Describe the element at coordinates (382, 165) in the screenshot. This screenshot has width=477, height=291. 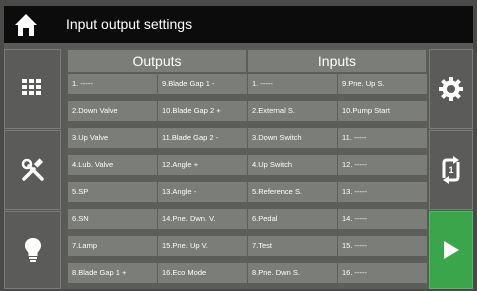
I see `input-cell: 12. -----` at that location.